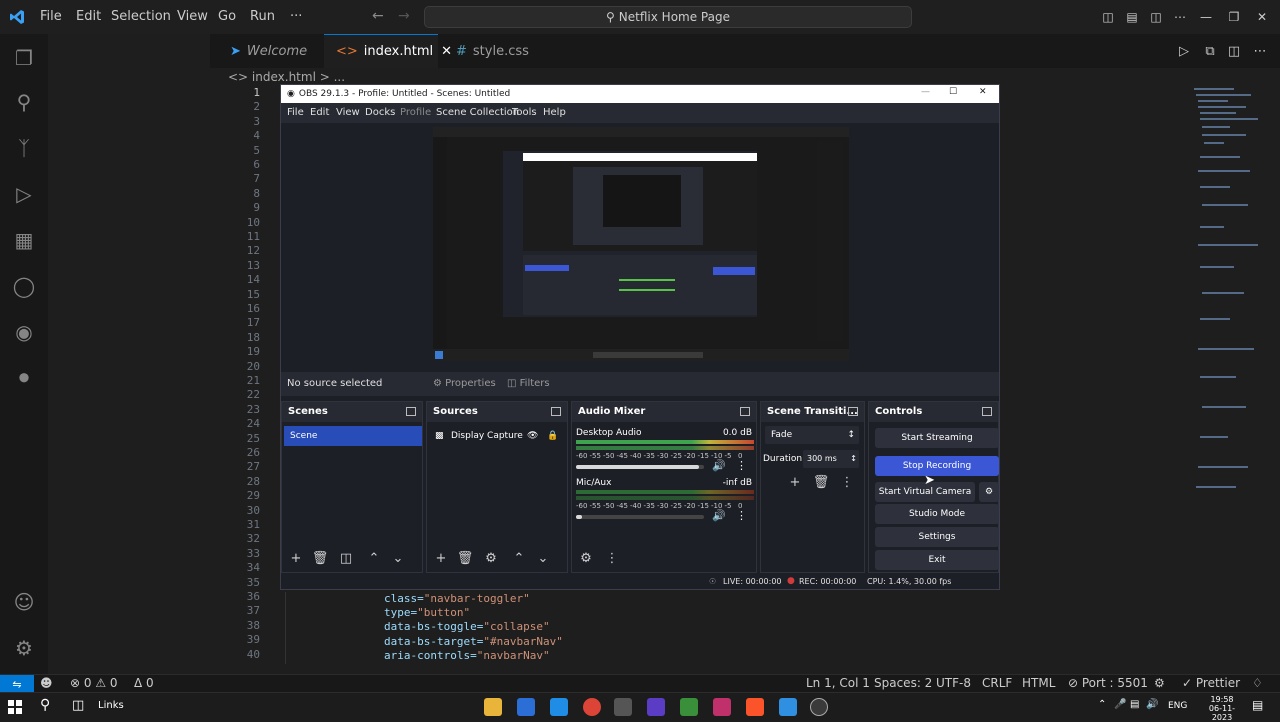 This screenshot has width=1280, height=722. I want to click on virtual-camera-settings-gear-icon: ⚙, so click(989, 492).